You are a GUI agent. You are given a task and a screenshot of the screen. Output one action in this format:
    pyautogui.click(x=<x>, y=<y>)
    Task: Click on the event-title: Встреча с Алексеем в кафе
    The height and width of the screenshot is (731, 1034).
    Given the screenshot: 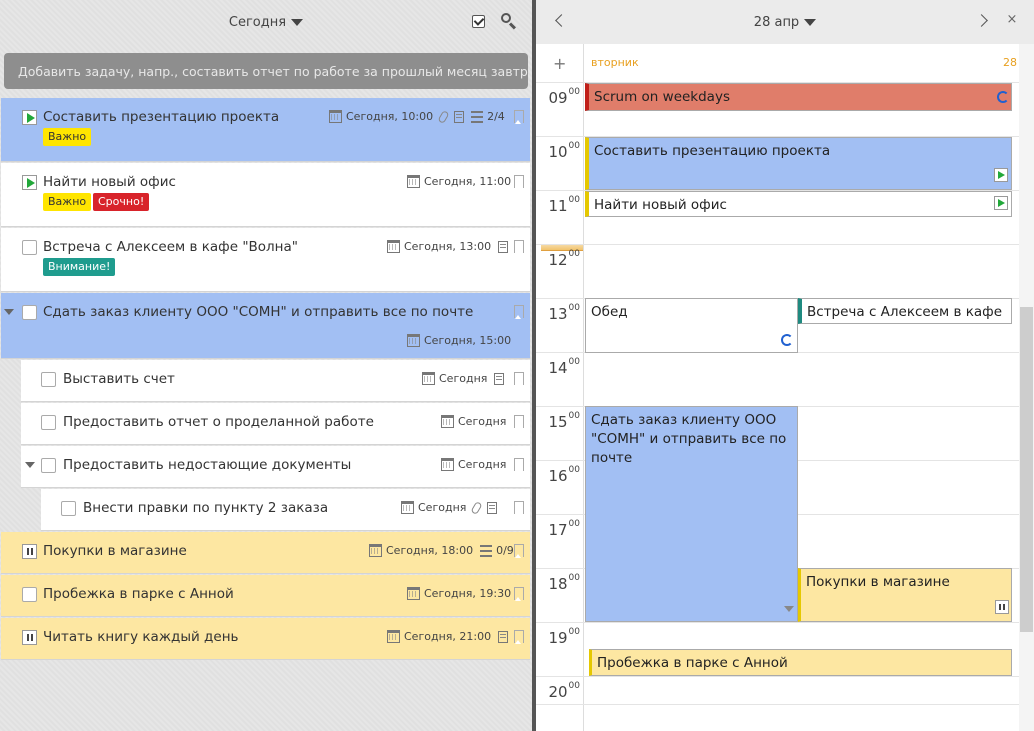 What is the action you would take?
    pyautogui.click(x=905, y=312)
    